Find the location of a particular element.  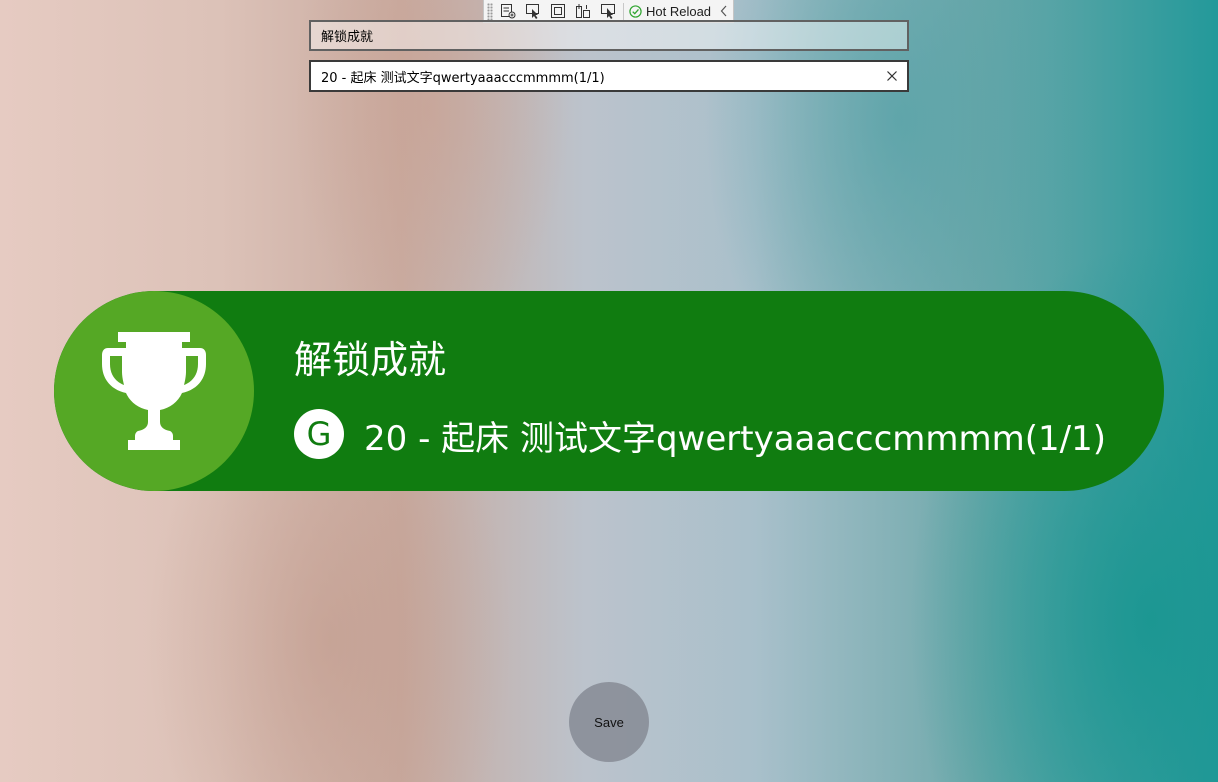

gamerscore-icon: G is located at coordinates (319, 434).